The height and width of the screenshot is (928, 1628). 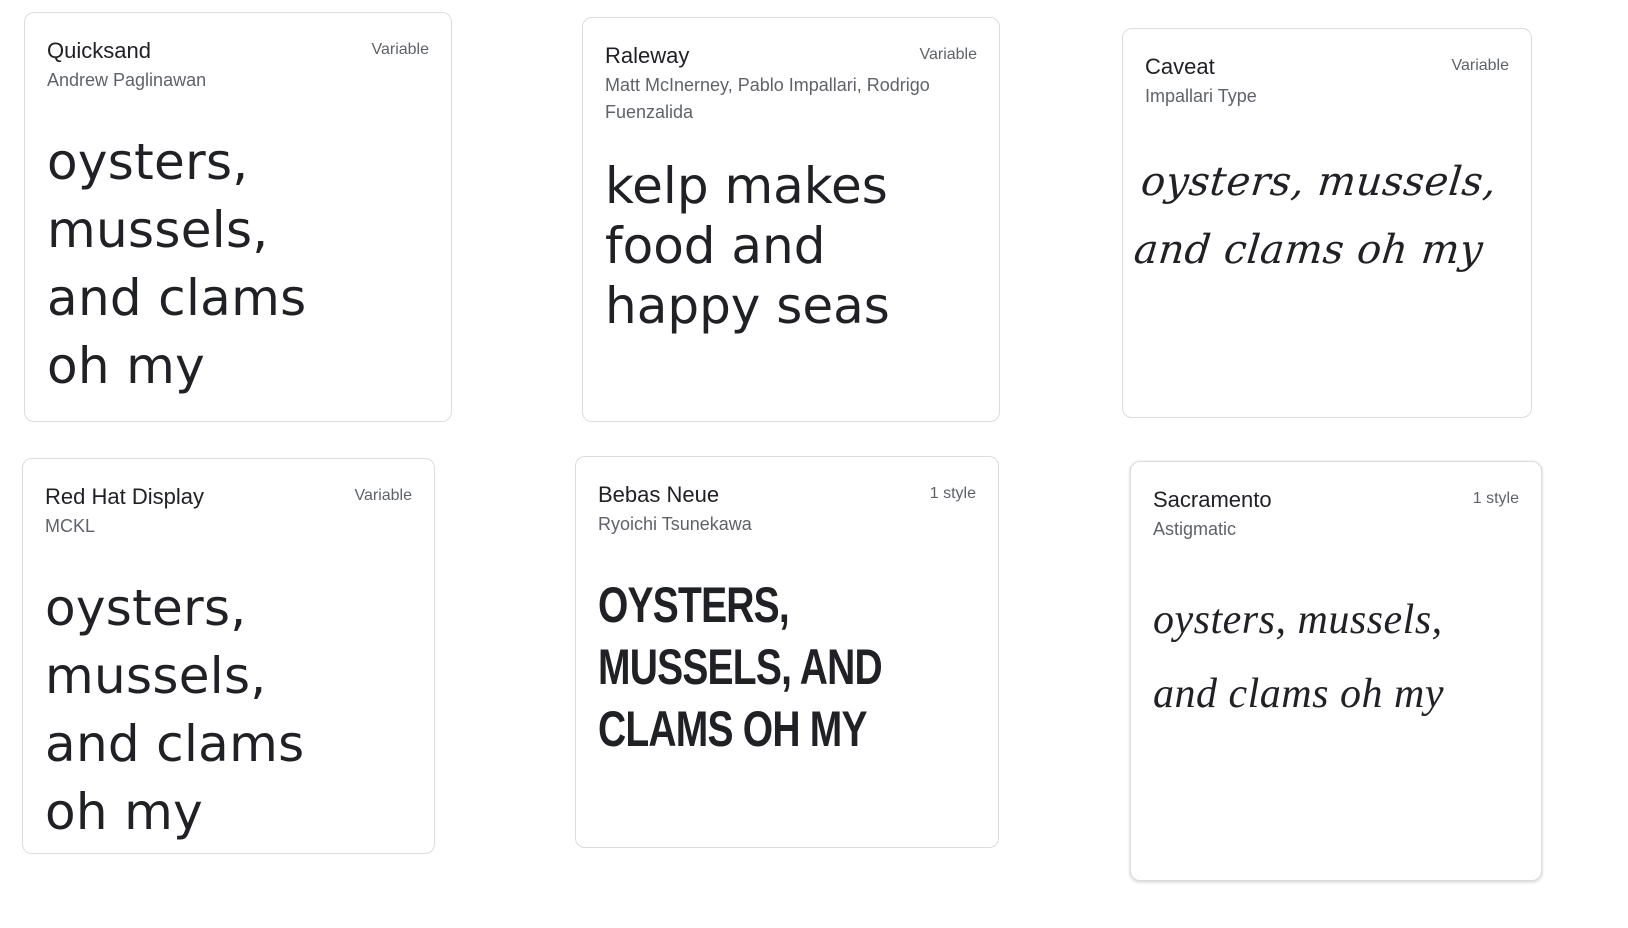 What do you see at coordinates (127, 80) in the screenshot?
I see `font-designer: Andrew Paglinawan` at bounding box center [127, 80].